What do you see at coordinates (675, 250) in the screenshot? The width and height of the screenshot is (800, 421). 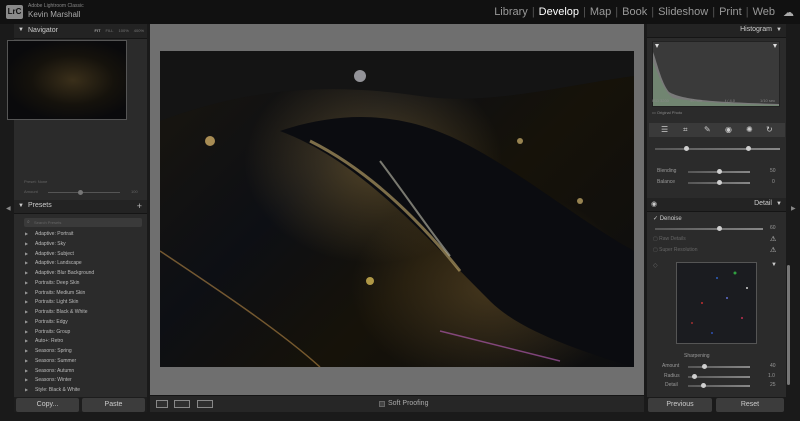 I see `super-resolution-row: ▢ Super Resolution` at bounding box center [675, 250].